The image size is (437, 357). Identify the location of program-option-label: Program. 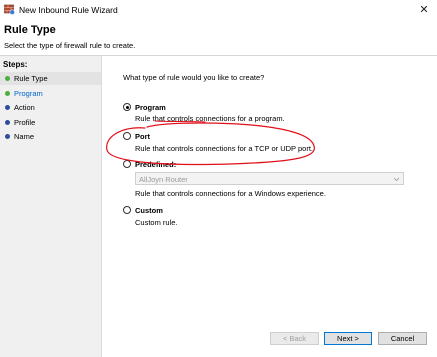
(150, 107).